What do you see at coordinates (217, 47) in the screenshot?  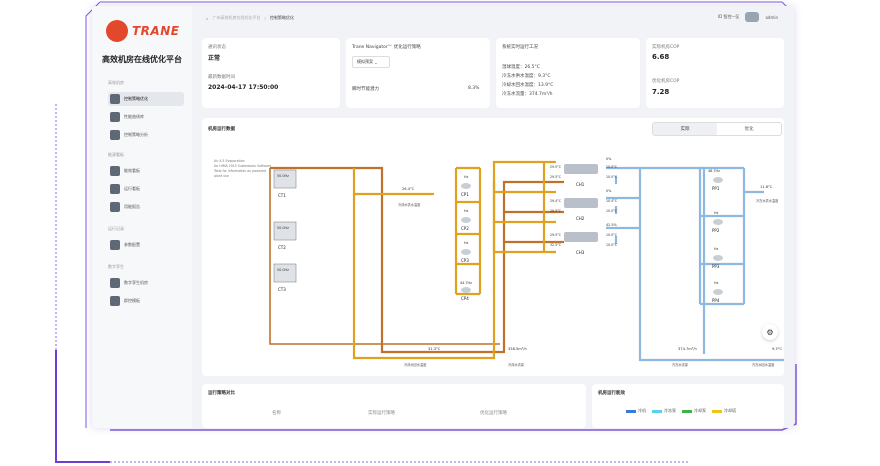 I see `comm-status-label: 通讯状态` at bounding box center [217, 47].